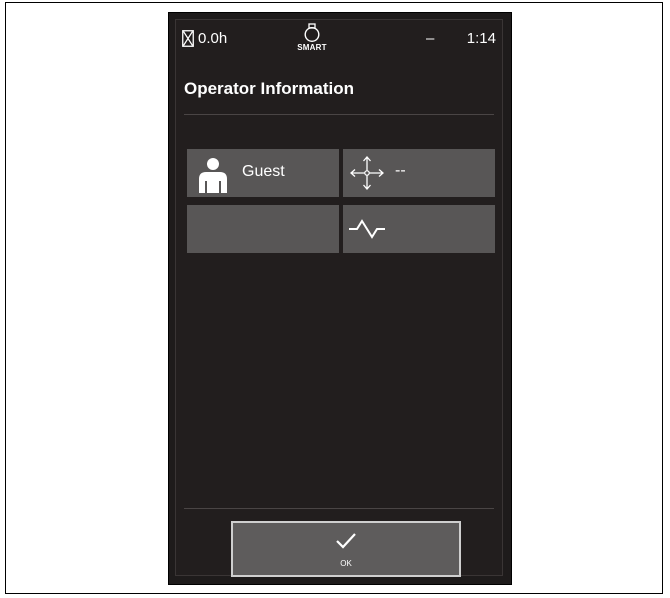 This screenshot has height=598, width=670. What do you see at coordinates (312, 47) in the screenshot?
I see `smart-label: SMART` at bounding box center [312, 47].